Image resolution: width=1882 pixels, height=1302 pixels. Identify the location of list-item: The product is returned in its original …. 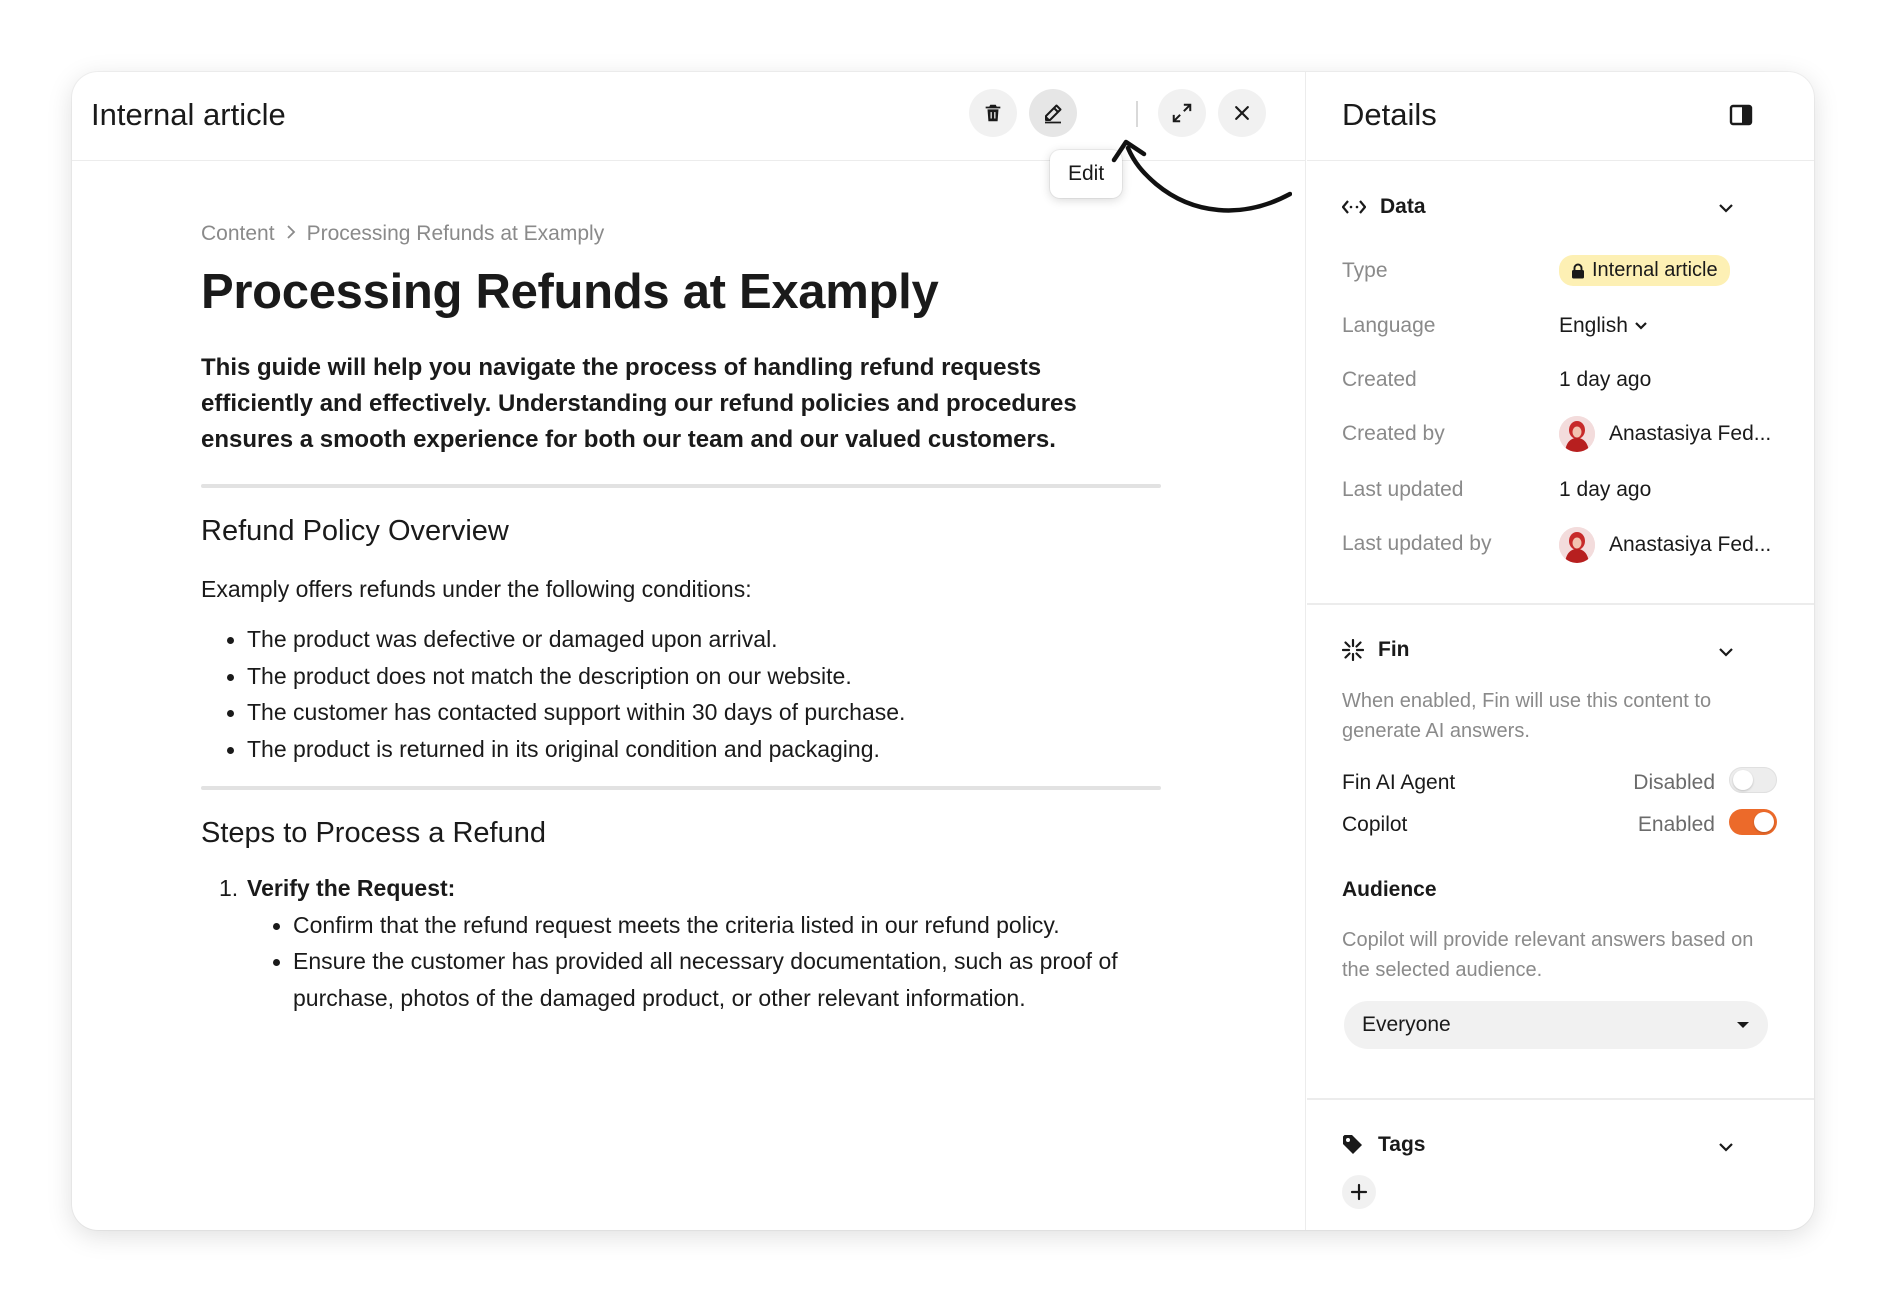
(681, 749).